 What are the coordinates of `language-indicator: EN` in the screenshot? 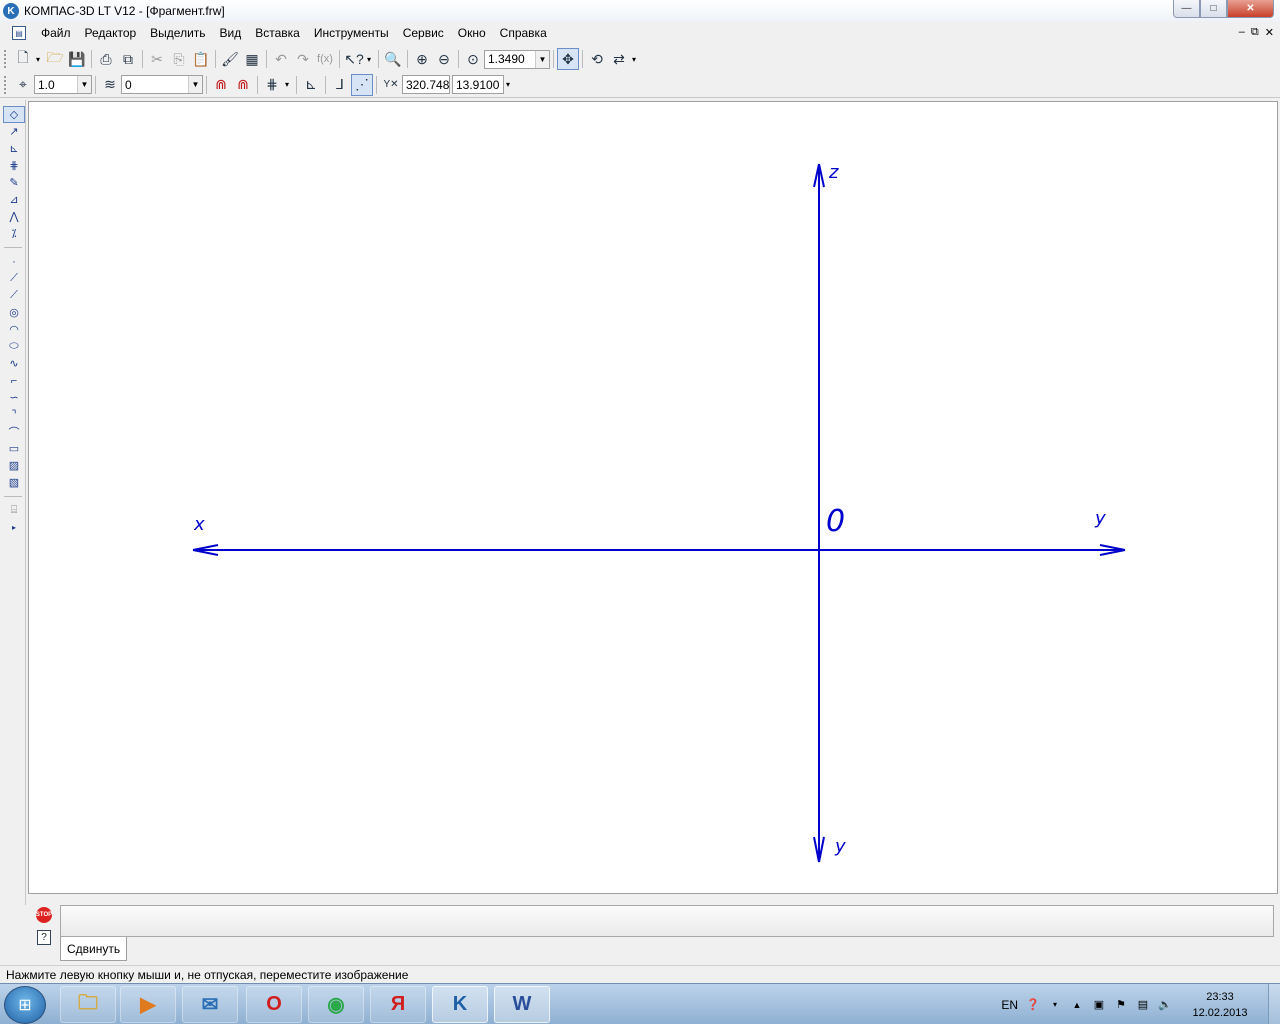 It's located at (1009, 1005).